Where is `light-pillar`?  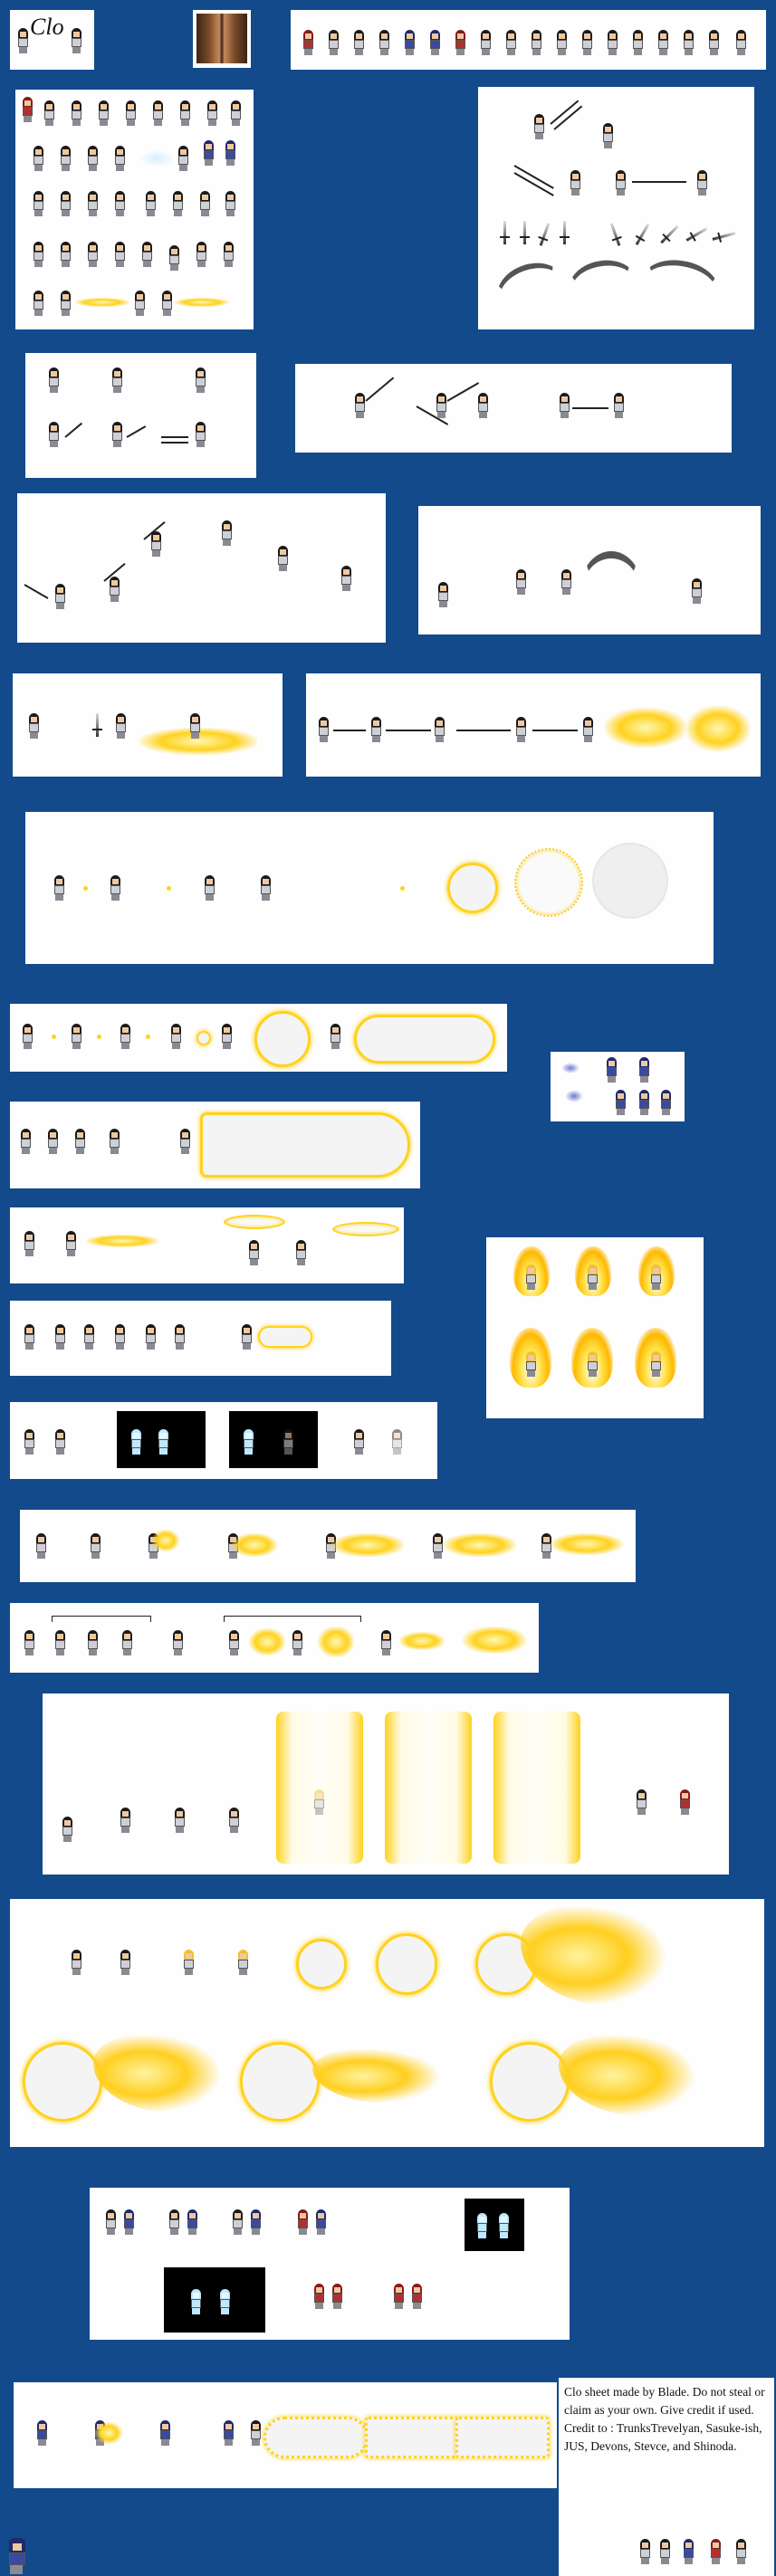
light-pillar is located at coordinates (537, 1788).